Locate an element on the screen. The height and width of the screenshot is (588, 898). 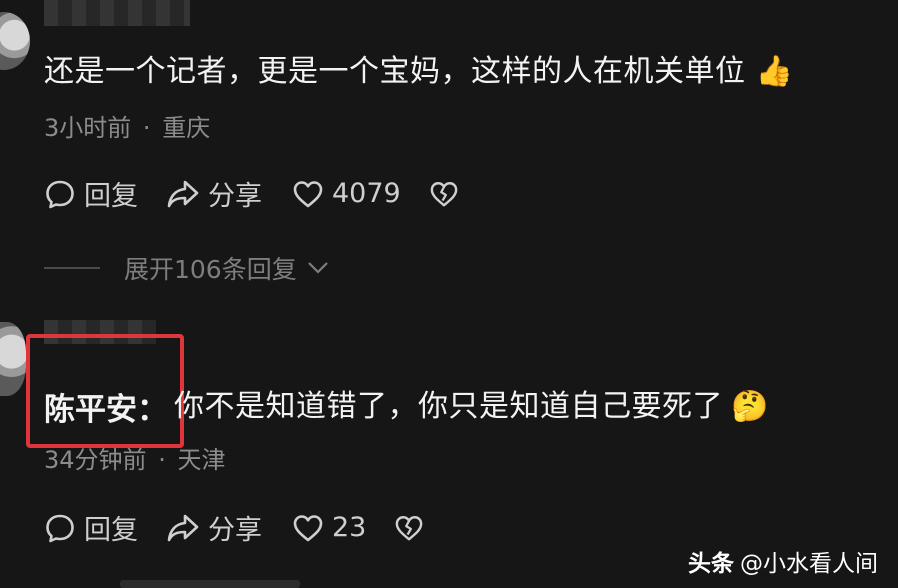
comment-meta: 3小时前 · 重庆 is located at coordinates (127, 125).